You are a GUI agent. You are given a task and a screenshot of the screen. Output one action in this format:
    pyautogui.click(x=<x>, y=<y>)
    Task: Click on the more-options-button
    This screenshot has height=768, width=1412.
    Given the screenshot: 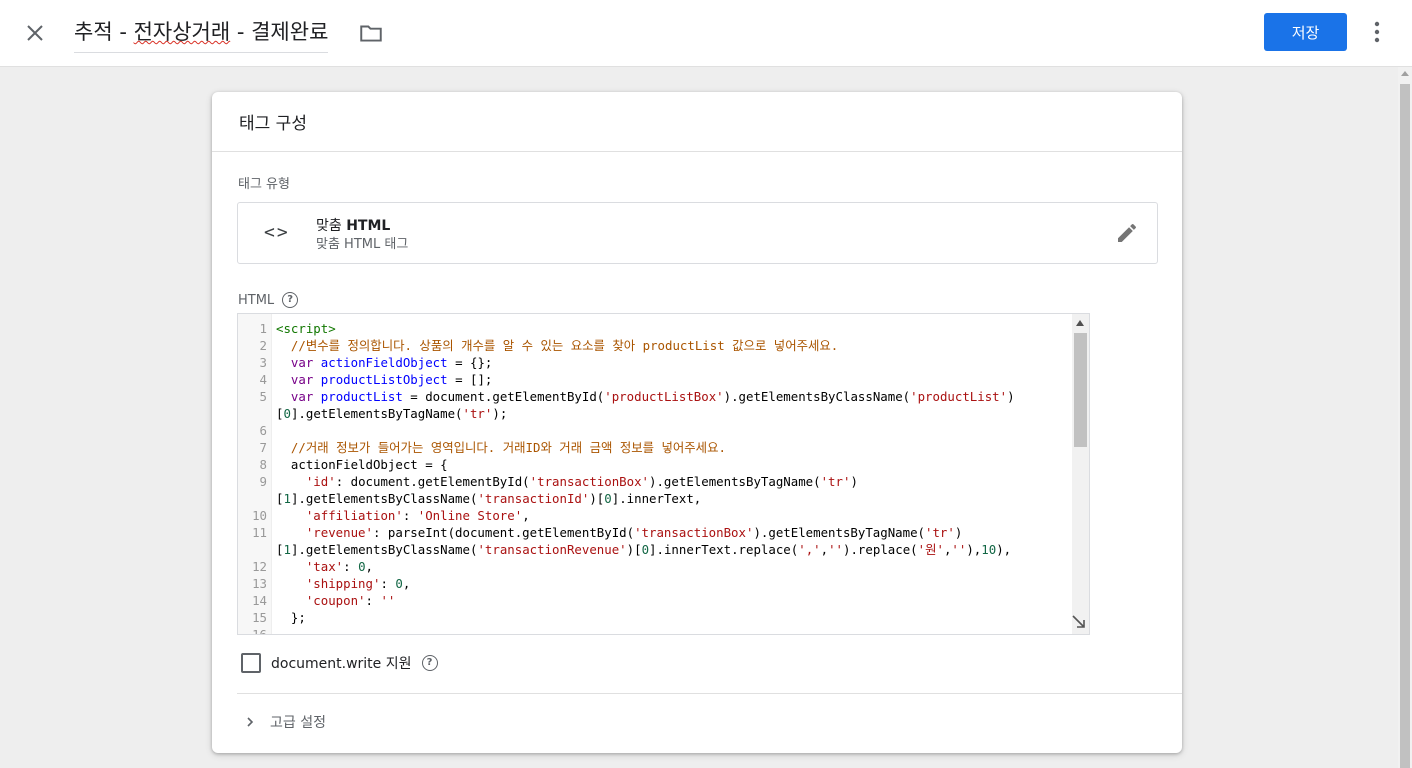 What is the action you would take?
    pyautogui.click(x=1377, y=32)
    